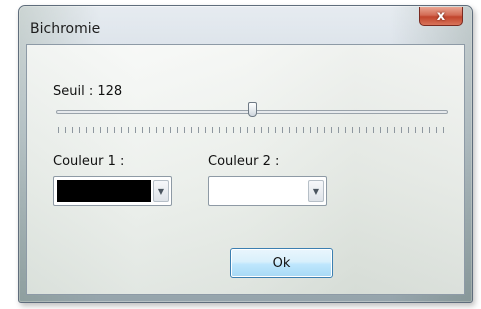 This screenshot has width=481, height=309. What do you see at coordinates (65, 29) in the screenshot?
I see `window-title: Bichromie` at bounding box center [65, 29].